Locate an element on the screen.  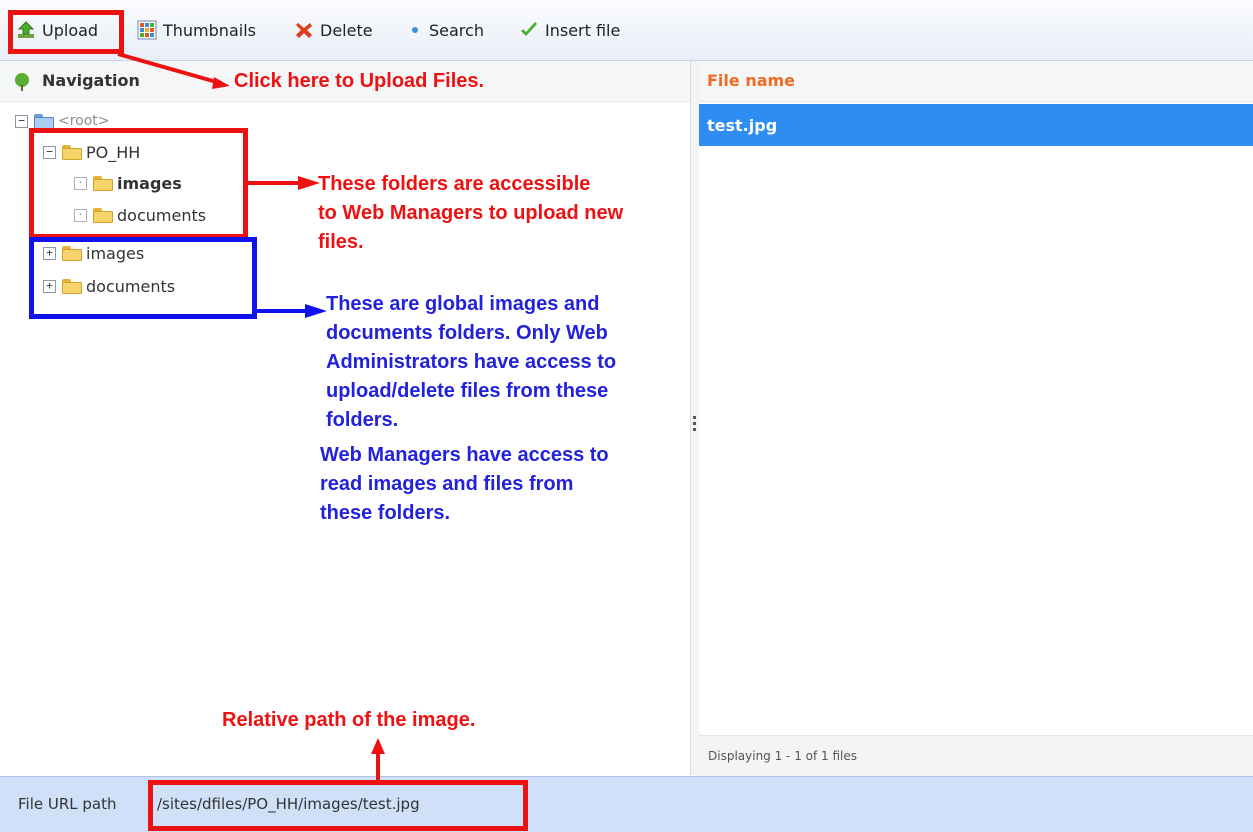
insert-file-label: Insert file is located at coordinates (583, 30).